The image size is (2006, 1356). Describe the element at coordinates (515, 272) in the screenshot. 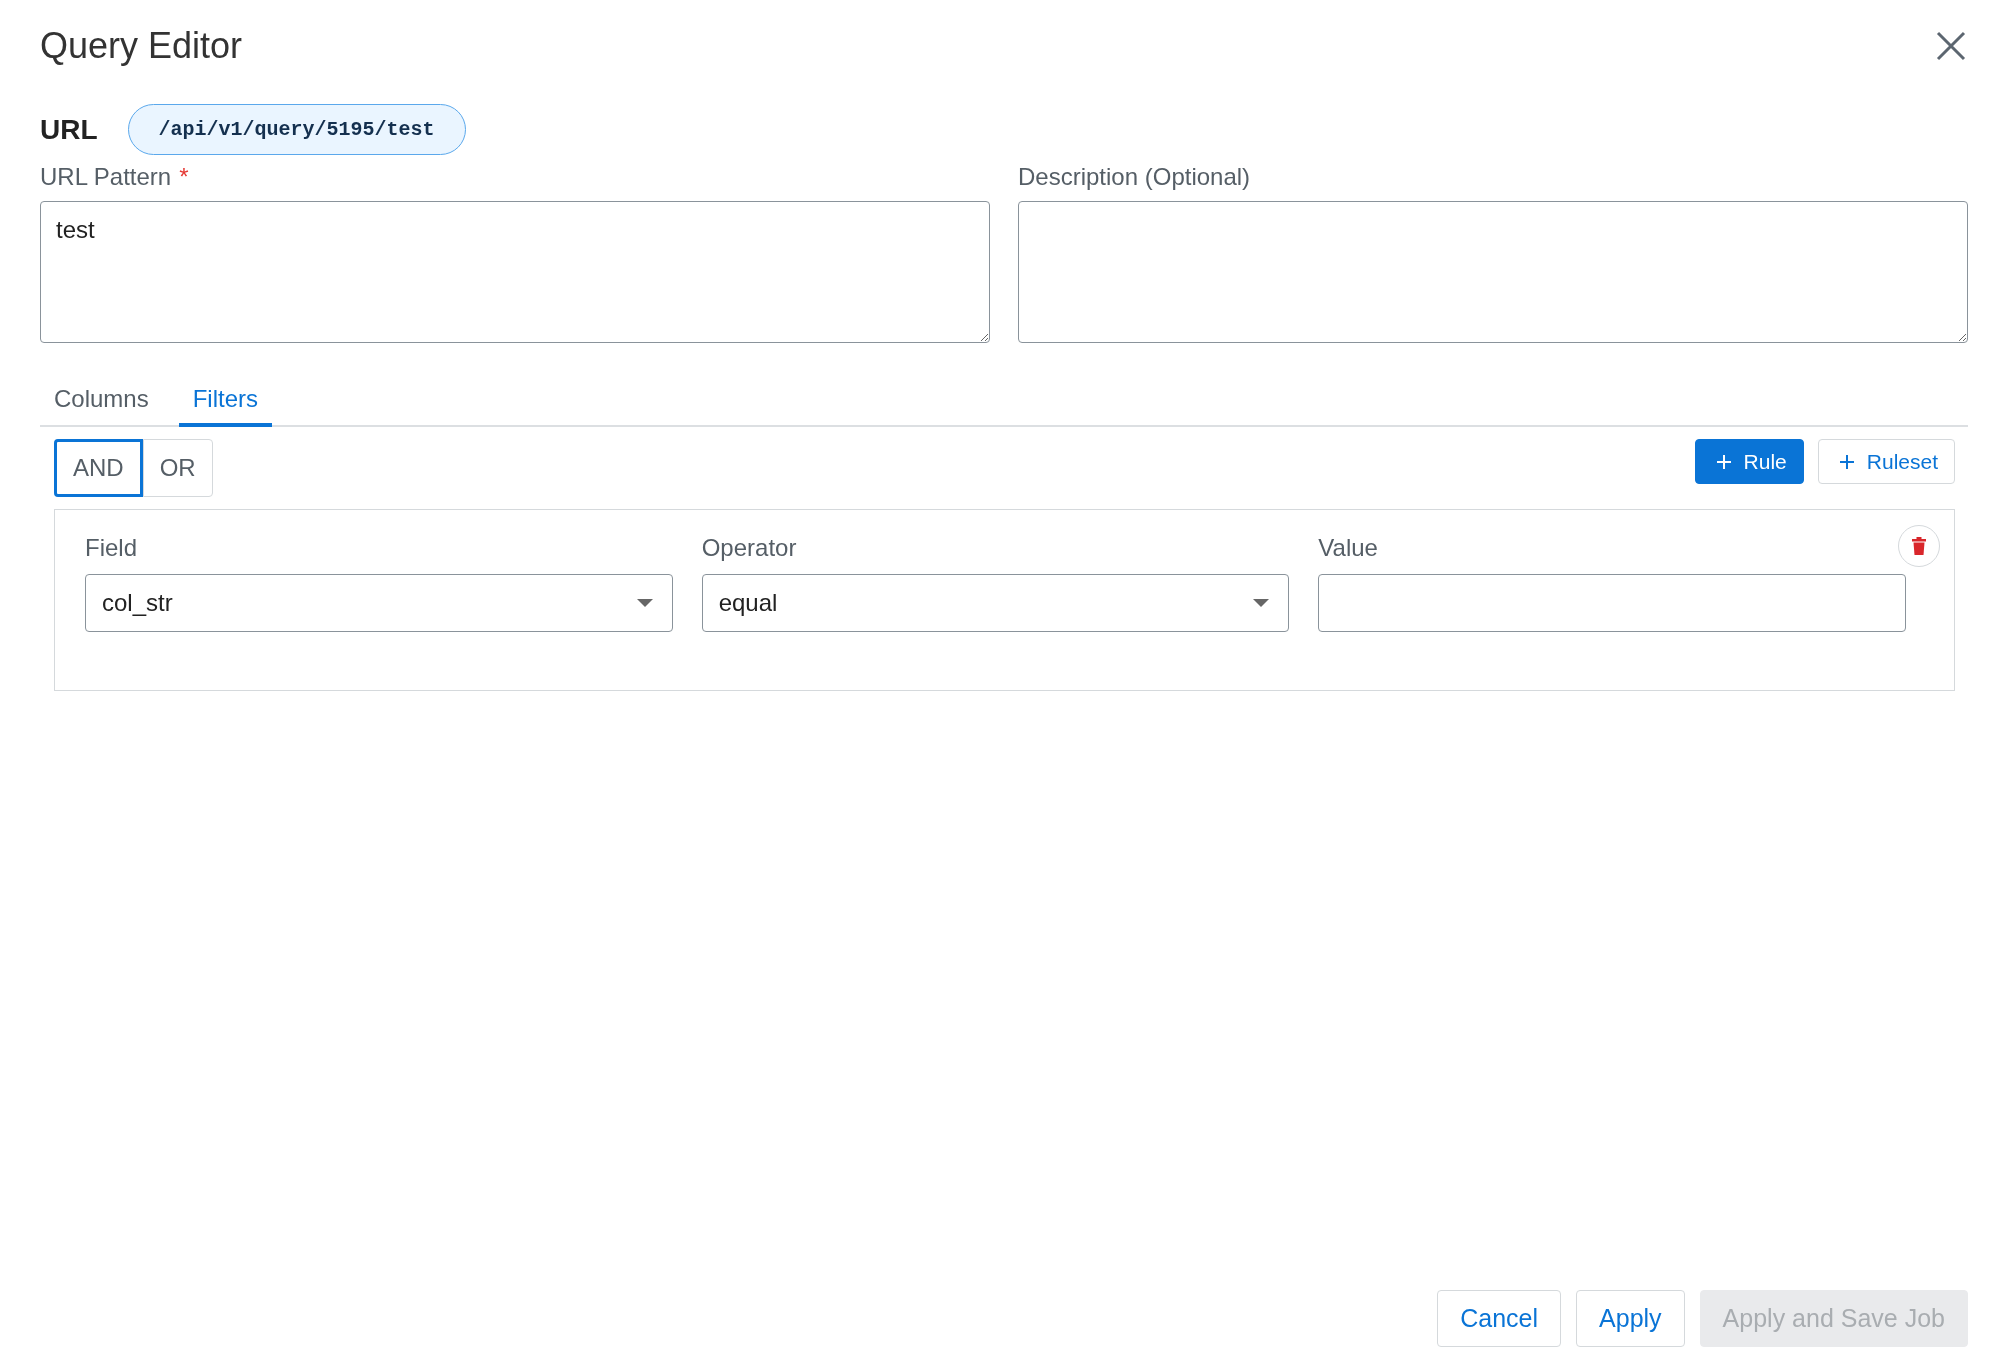

I see `text-area: test` at that location.